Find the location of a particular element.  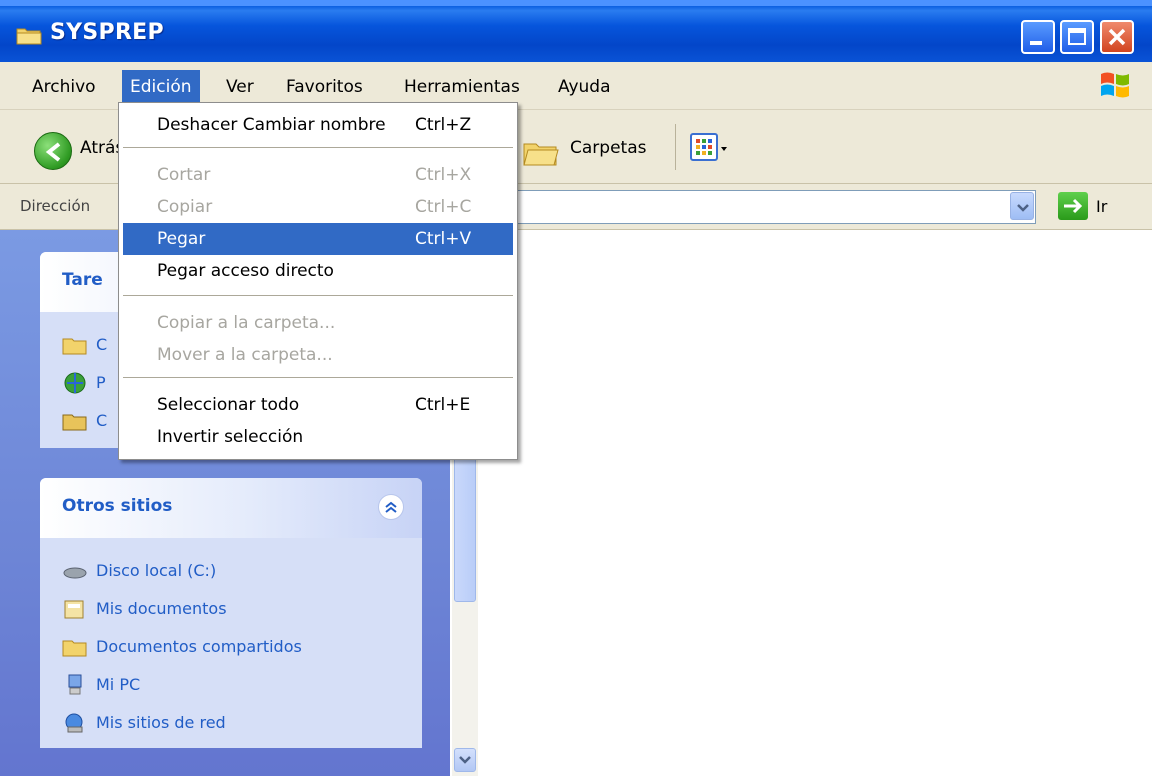

hard-drive-icon is located at coordinates (75, 573).